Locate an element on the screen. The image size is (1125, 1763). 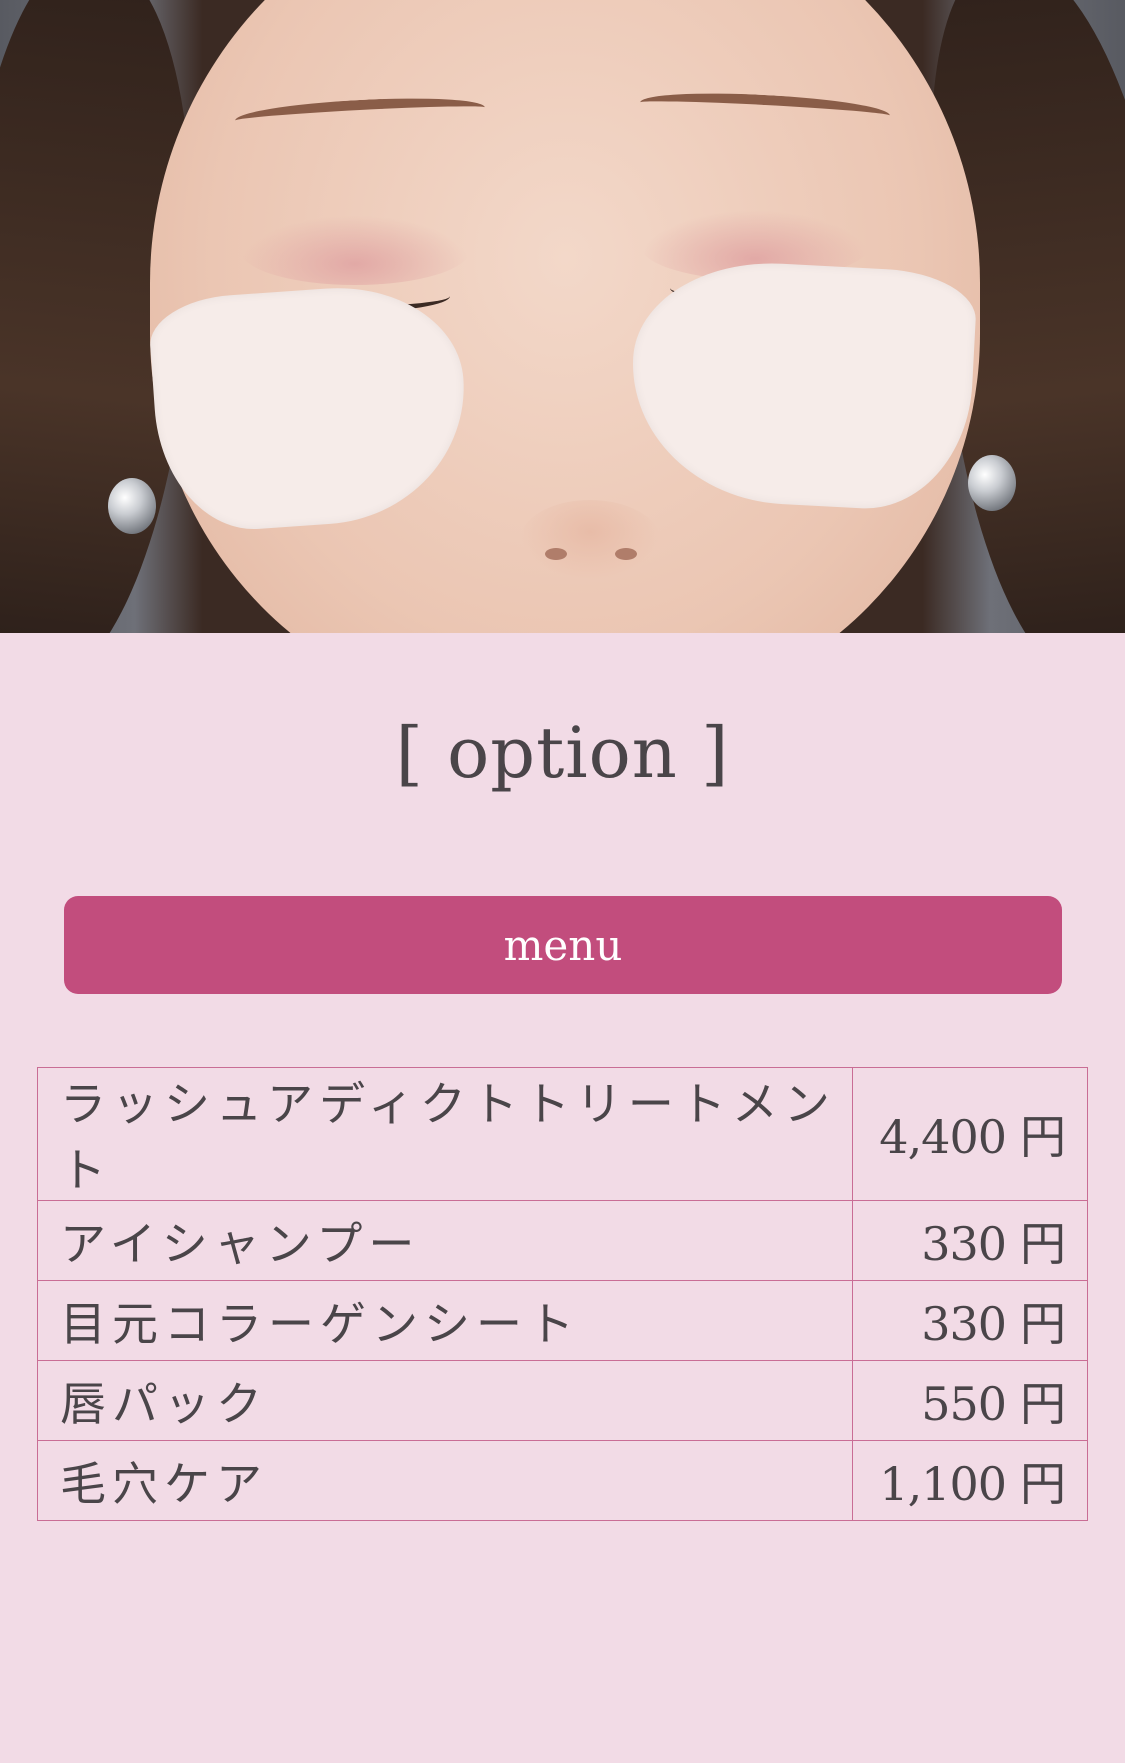
item-price: 1,100 円 is located at coordinates (970, 1480).